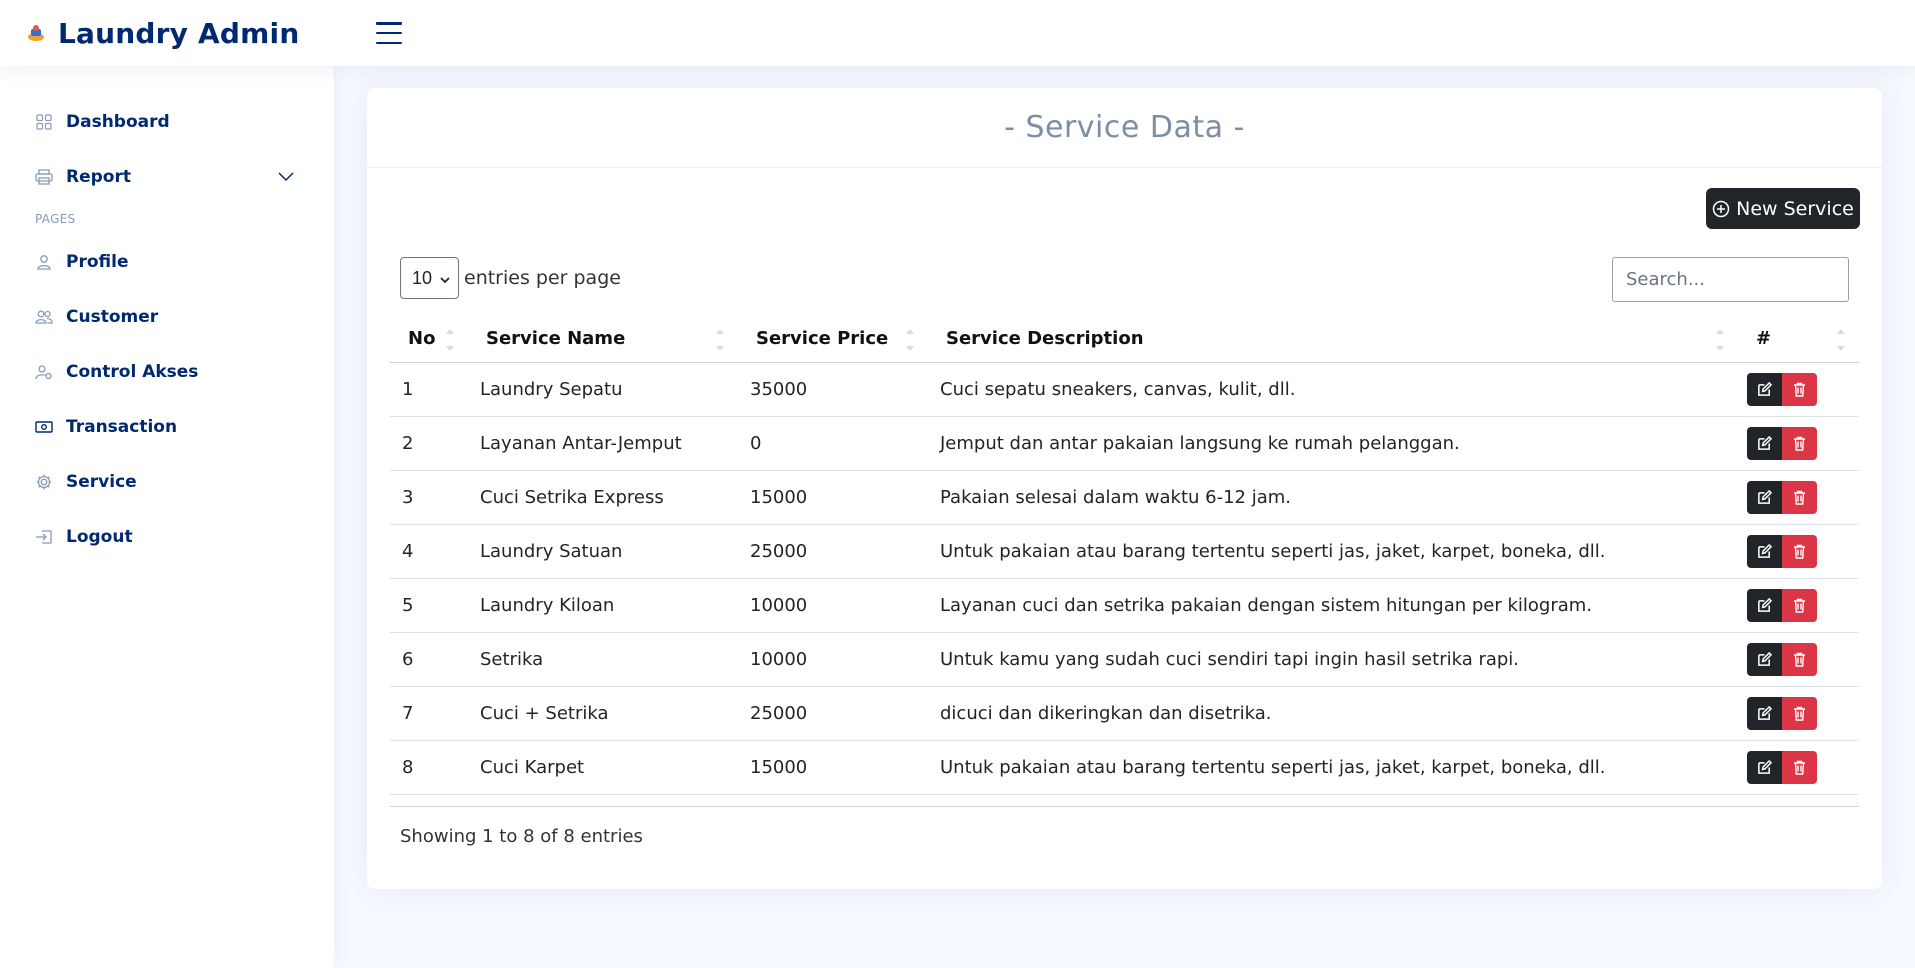 This screenshot has height=968, width=1915. What do you see at coordinates (1333, 714) in the screenshot?
I see `cell-service-description: dicuci dan dikeringkan dan disetrika.` at bounding box center [1333, 714].